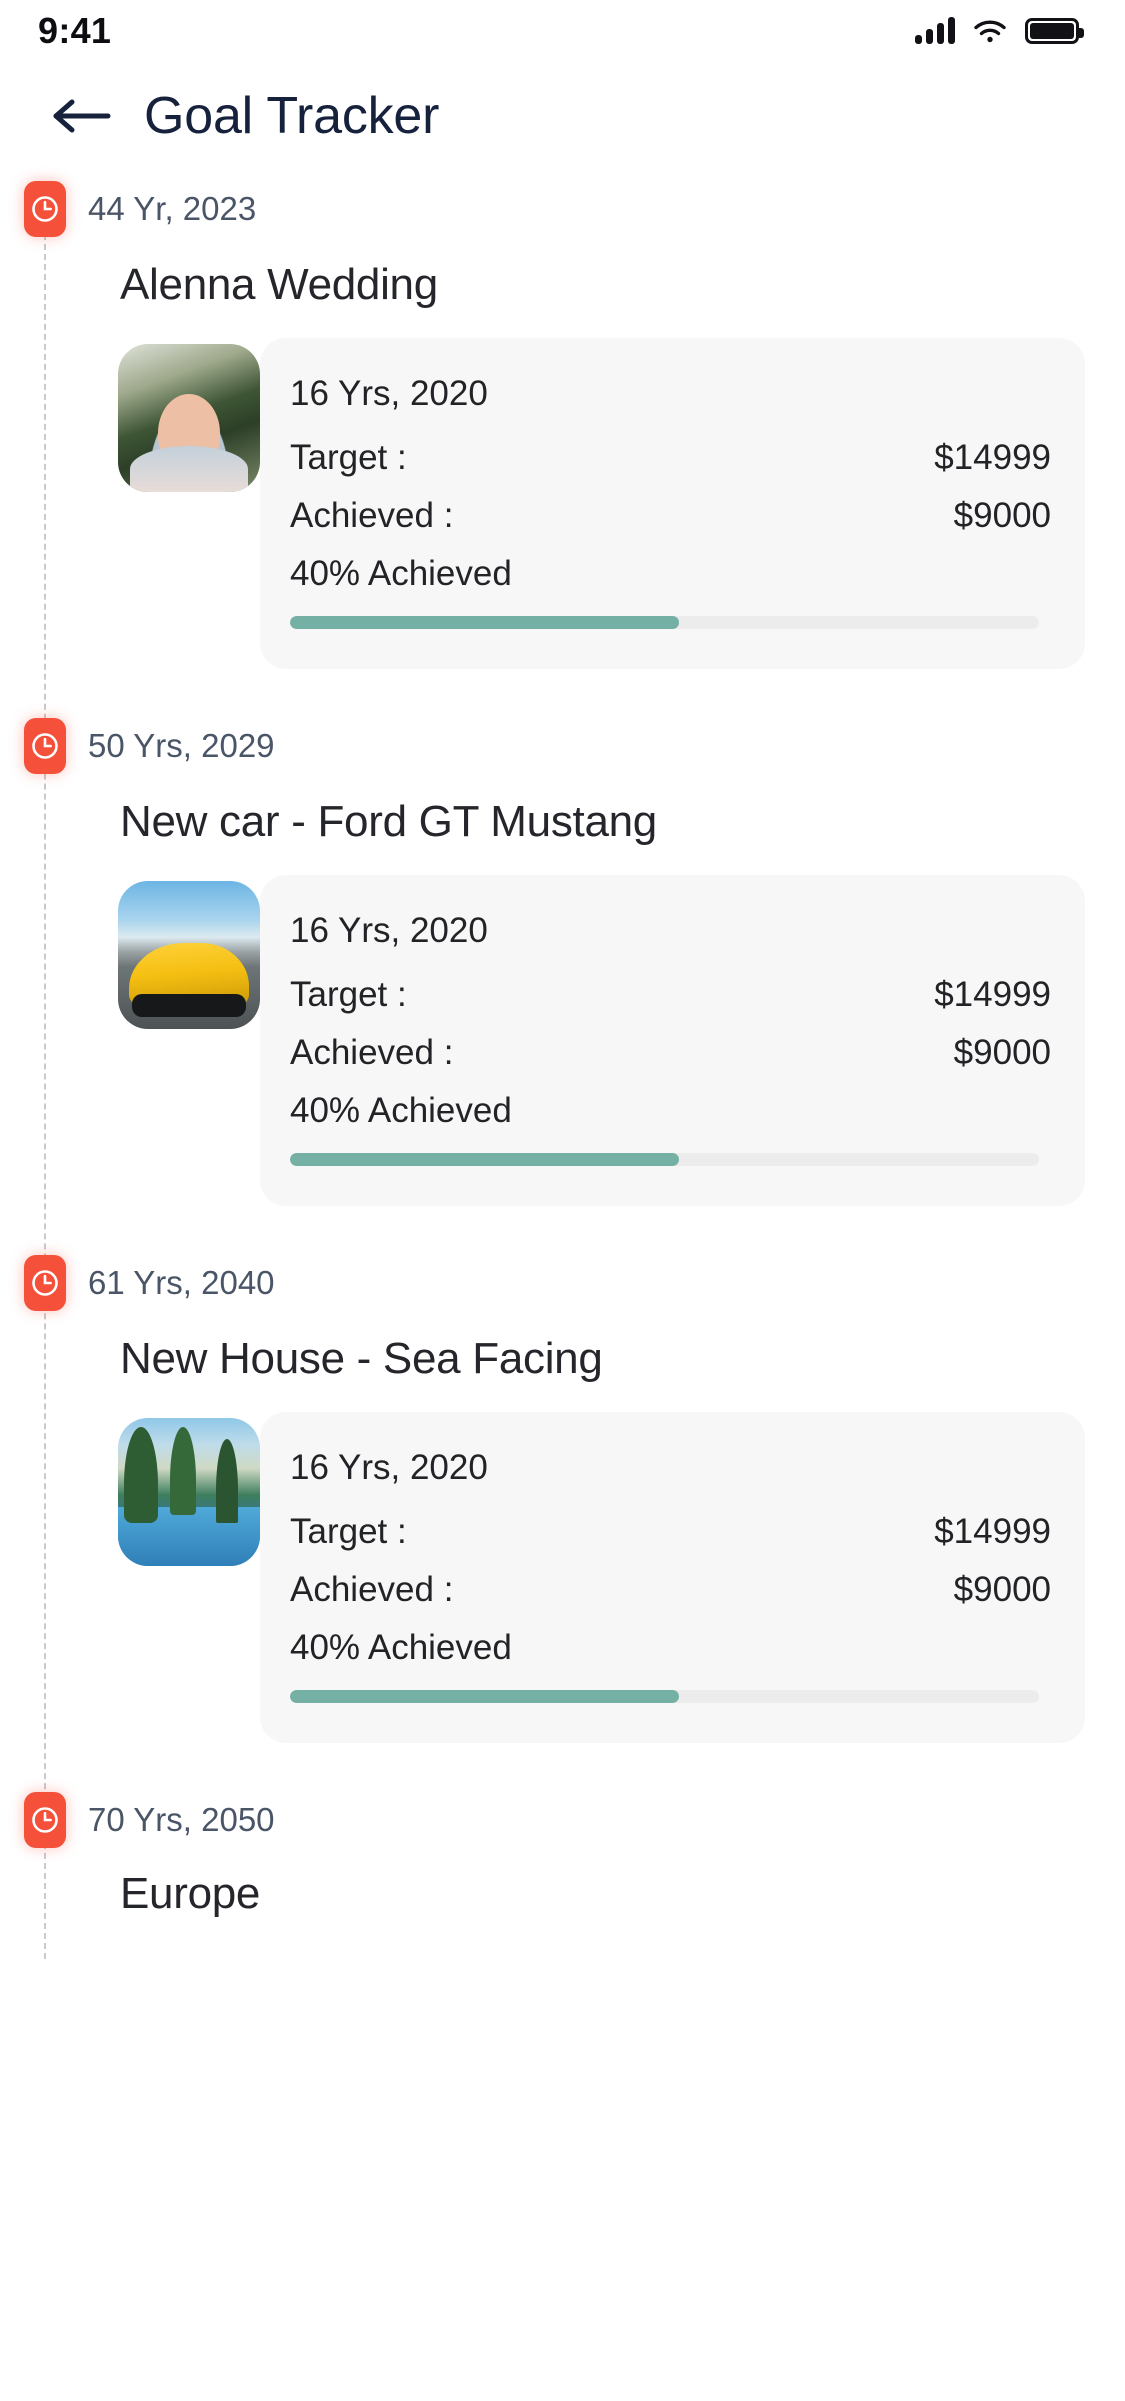 This screenshot has width=1125, height=2401. I want to click on timeline-entry: 70 Yrs, 2050 Europe, so click(562, 1854).